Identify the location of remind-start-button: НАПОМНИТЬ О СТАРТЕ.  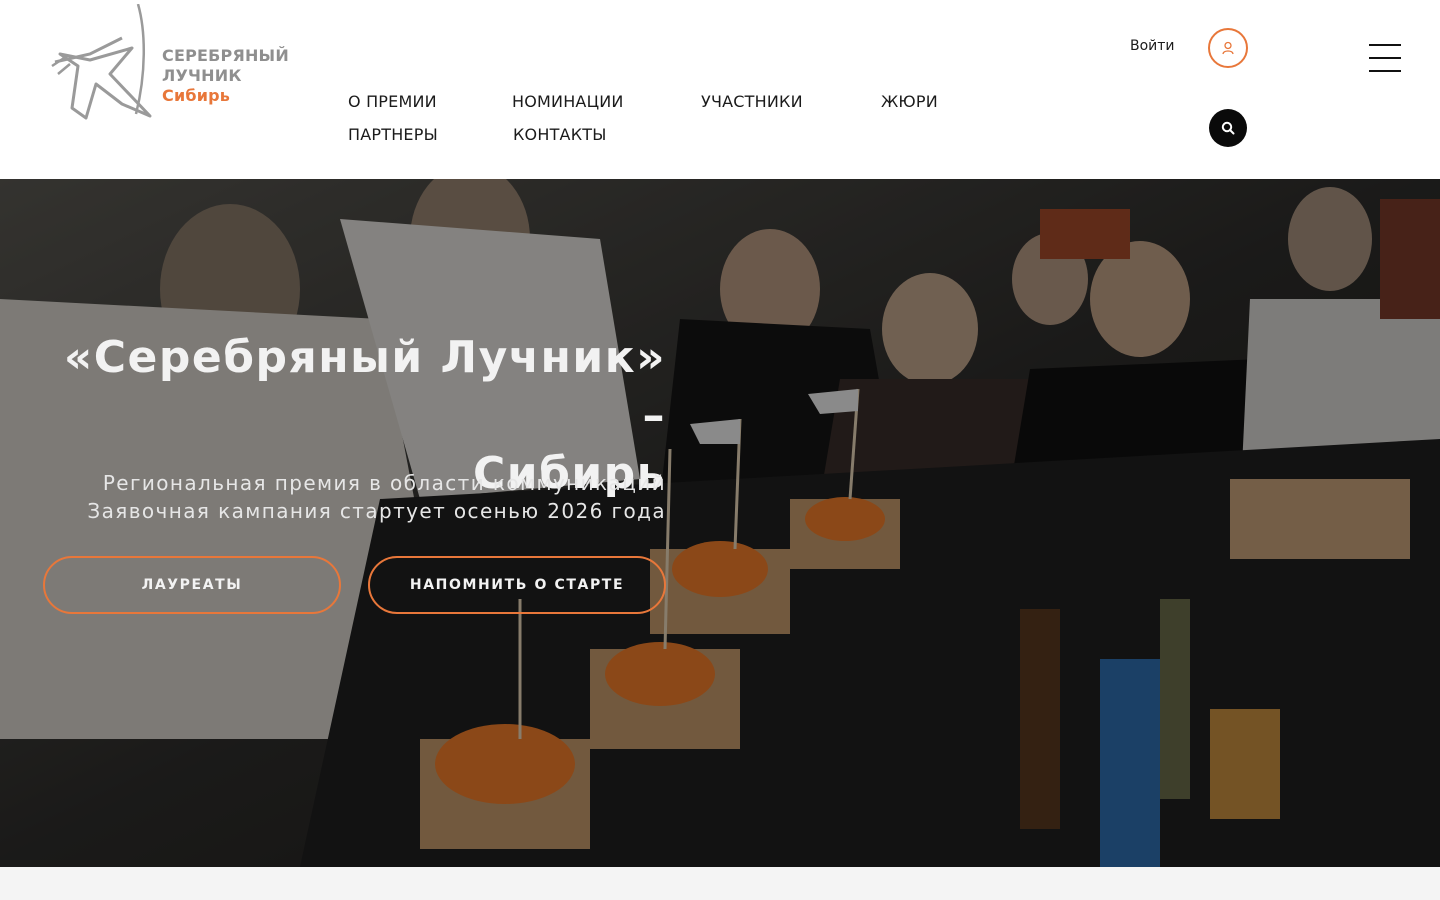
(517, 585).